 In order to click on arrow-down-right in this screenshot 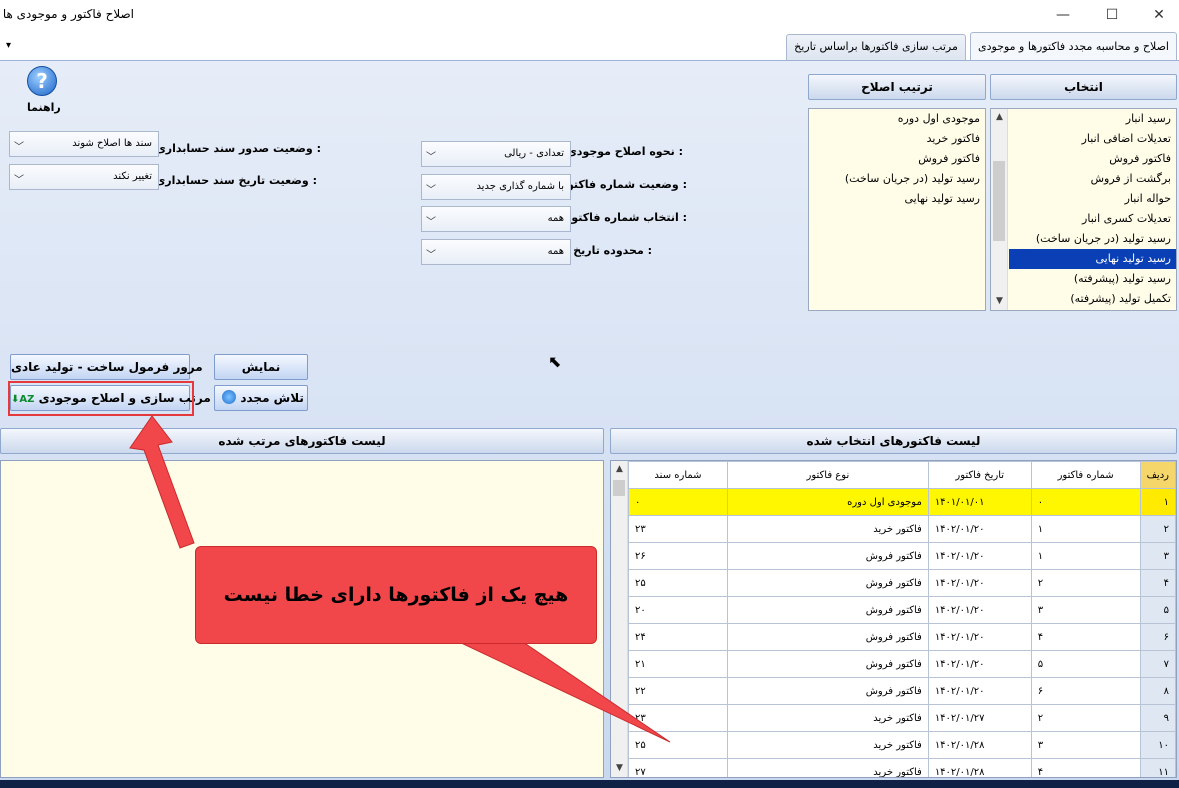, I will do `click(562, 691)`.